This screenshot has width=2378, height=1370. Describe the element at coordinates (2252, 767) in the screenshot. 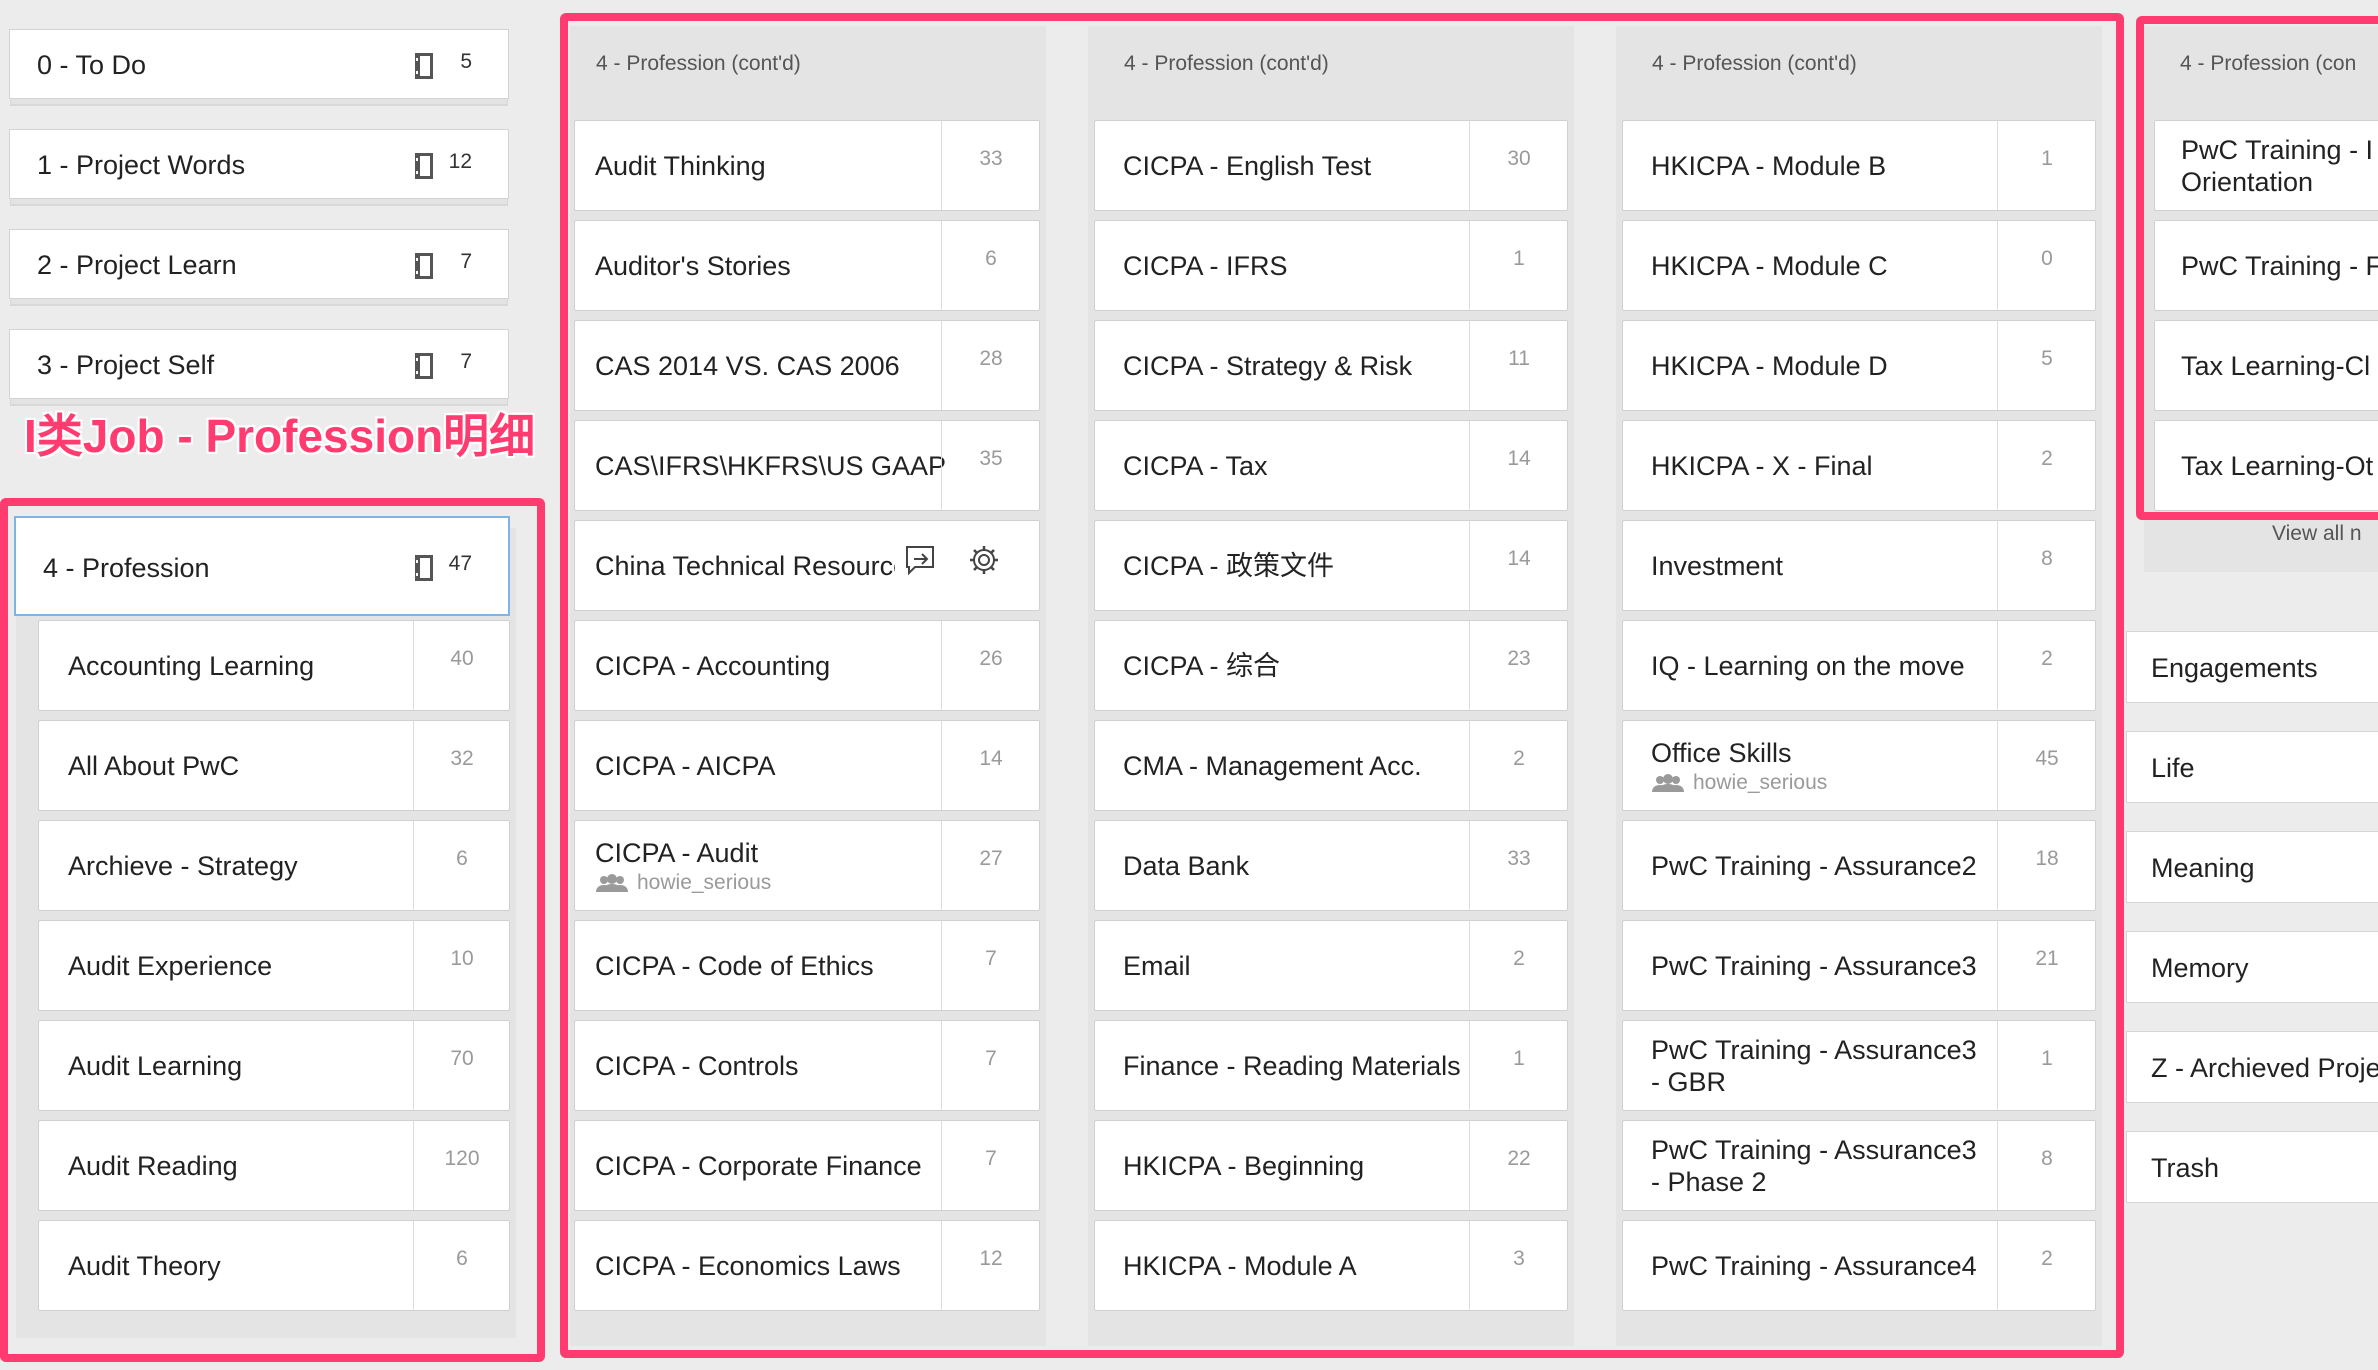

I see `stack-life: Life` at that location.